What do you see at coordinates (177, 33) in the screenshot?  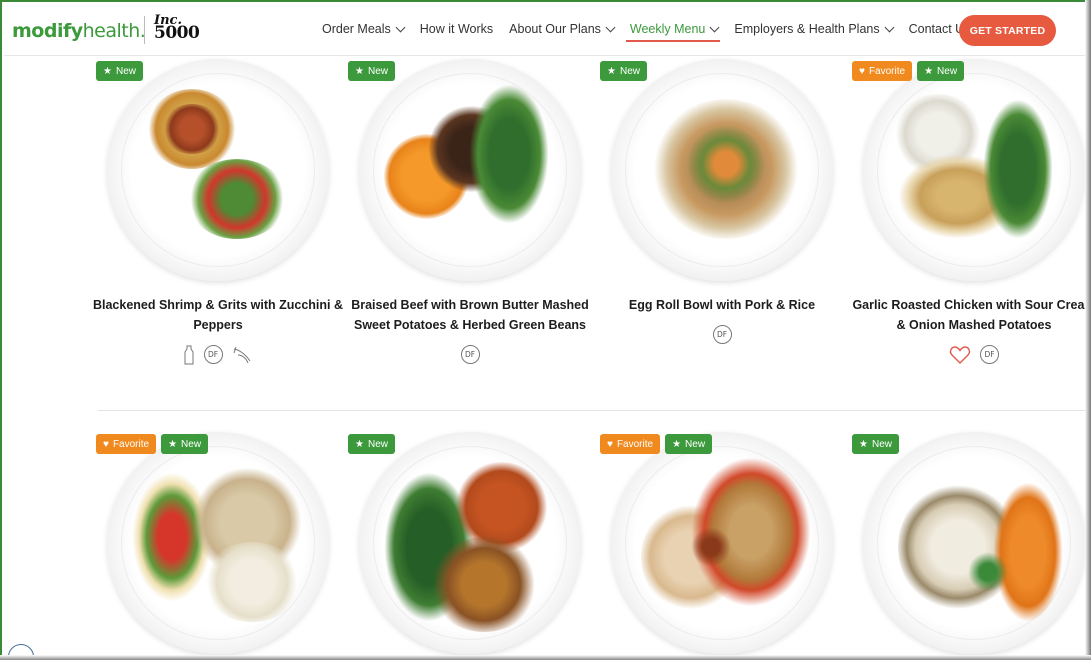 I see `inc-logo-line2: 5000` at bounding box center [177, 33].